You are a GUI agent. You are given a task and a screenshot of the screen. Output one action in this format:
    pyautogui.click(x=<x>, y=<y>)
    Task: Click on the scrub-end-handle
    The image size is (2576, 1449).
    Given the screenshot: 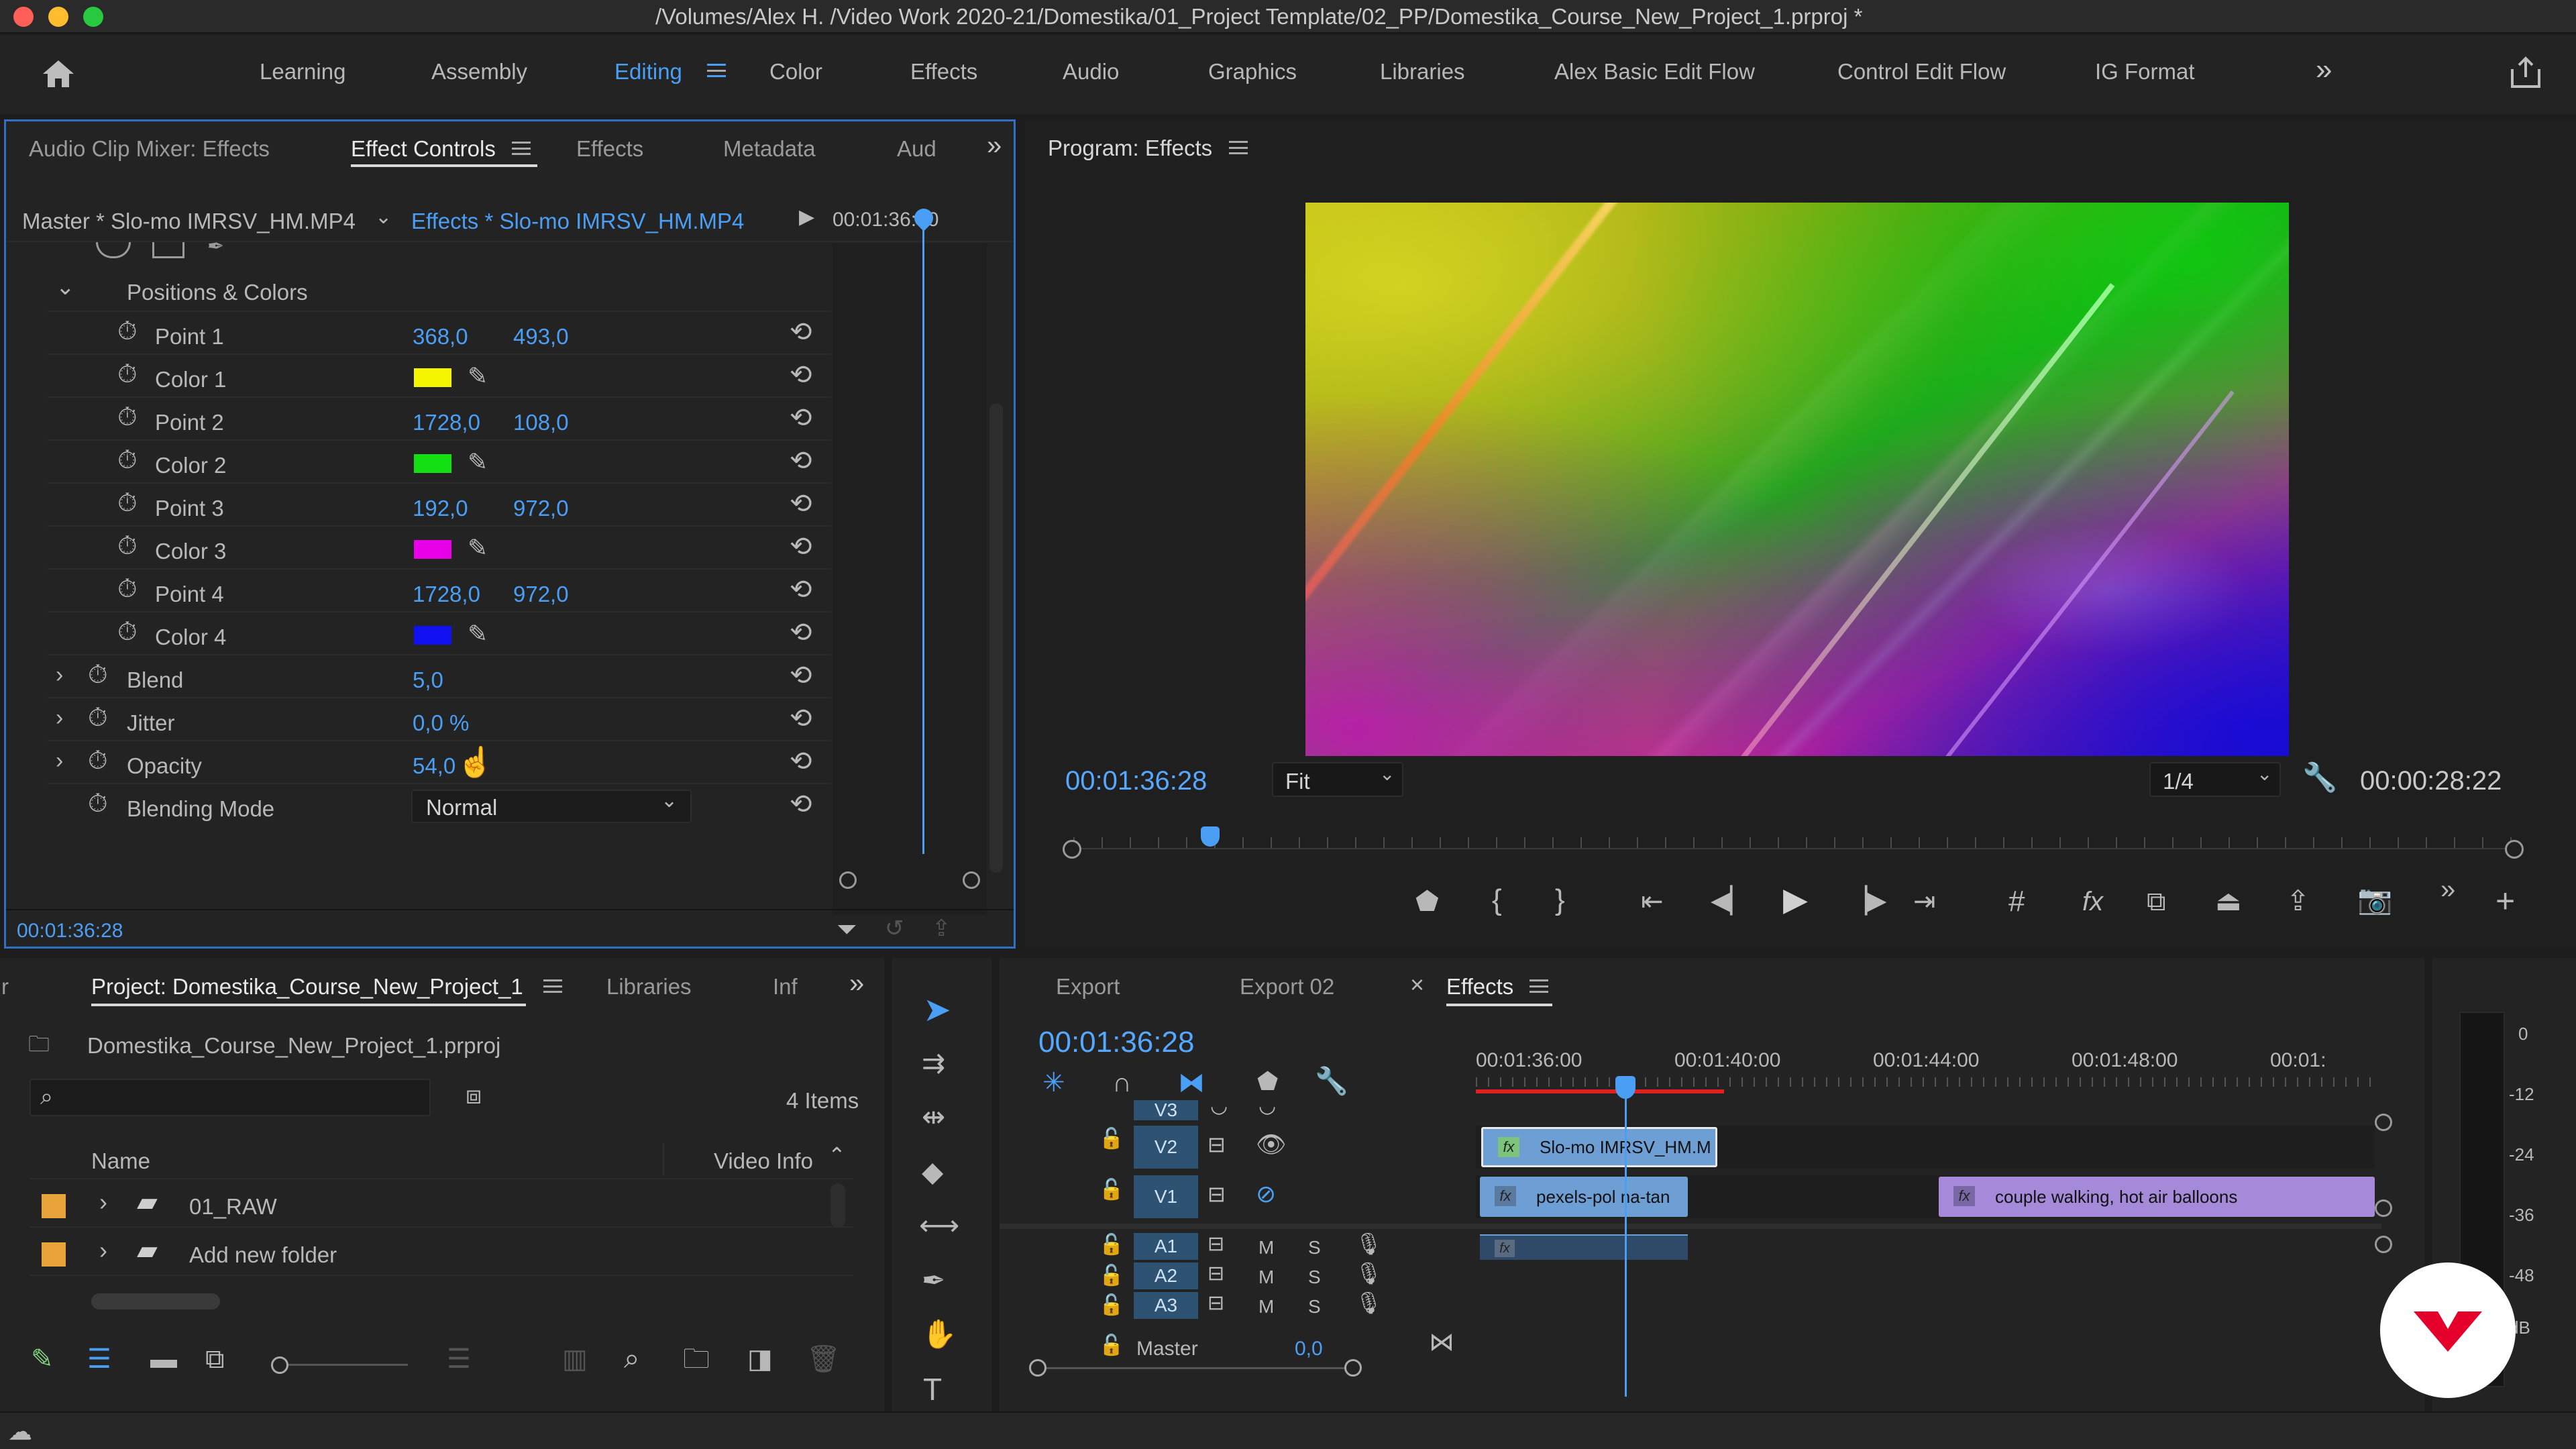 What is the action you would take?
    pyautogui.click(x=2514, y=849)
    